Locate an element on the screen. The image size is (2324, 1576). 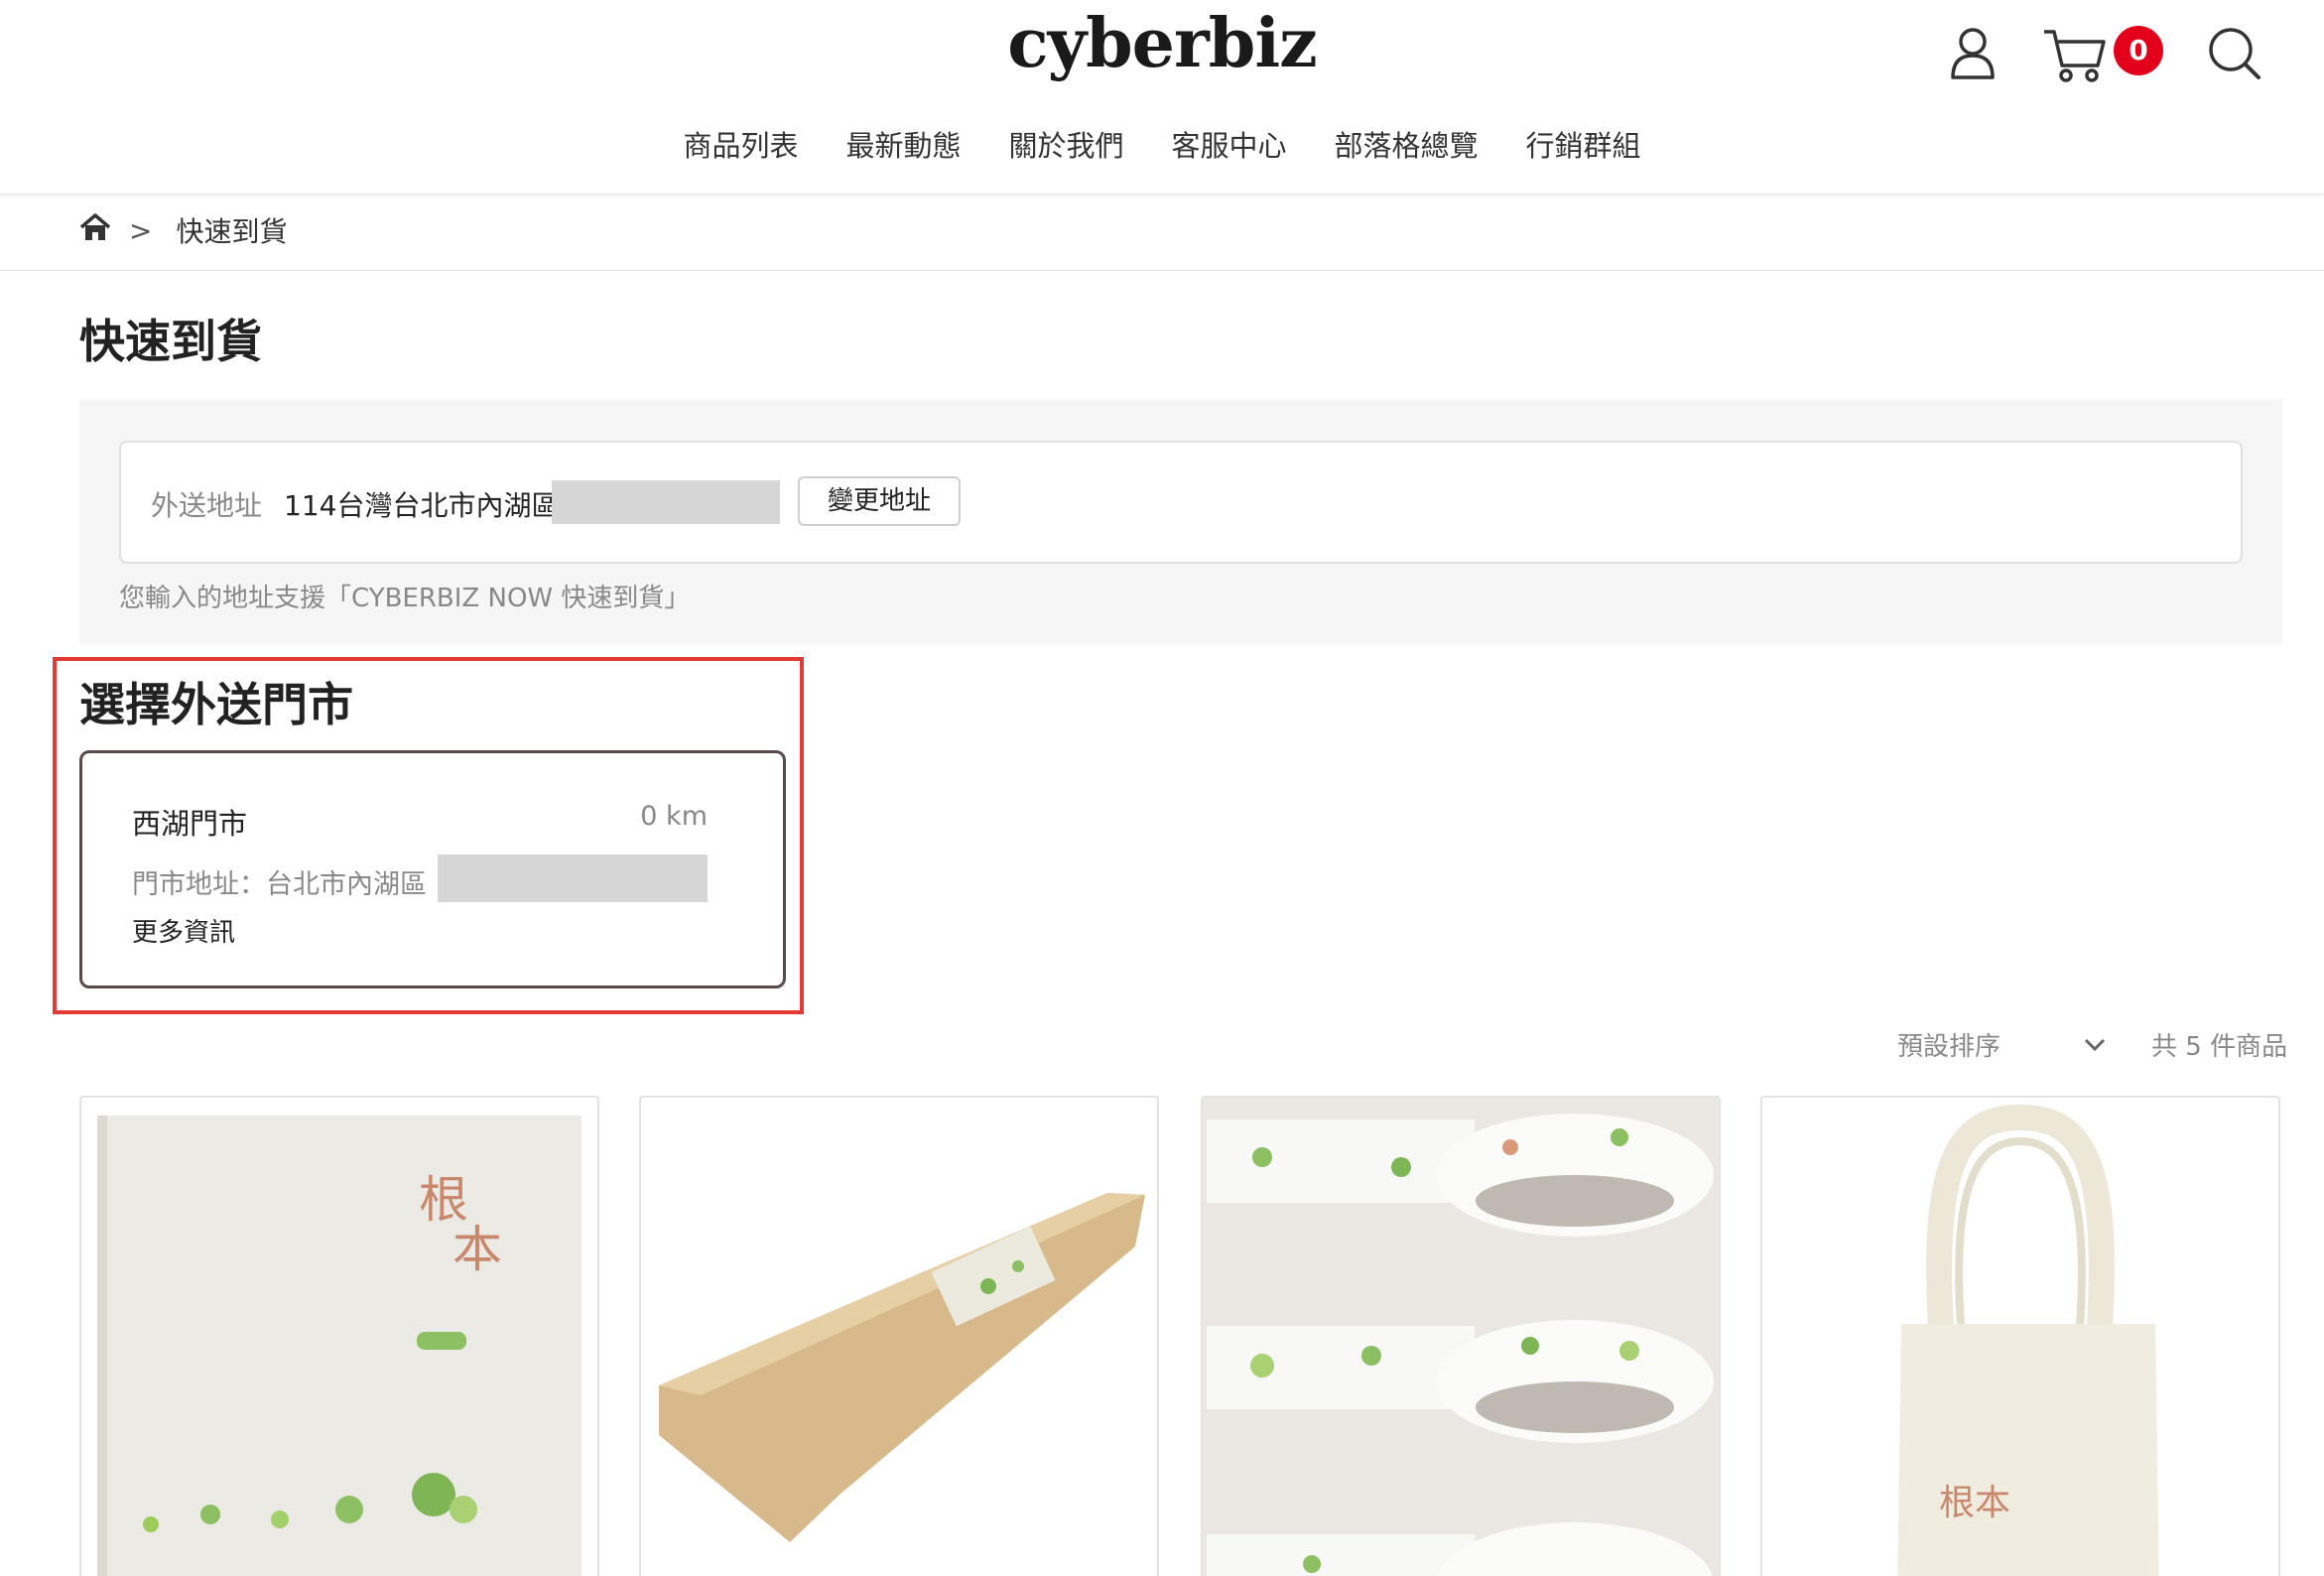
nav-item-news: 最新動態 is located at coordinates (903, 146).